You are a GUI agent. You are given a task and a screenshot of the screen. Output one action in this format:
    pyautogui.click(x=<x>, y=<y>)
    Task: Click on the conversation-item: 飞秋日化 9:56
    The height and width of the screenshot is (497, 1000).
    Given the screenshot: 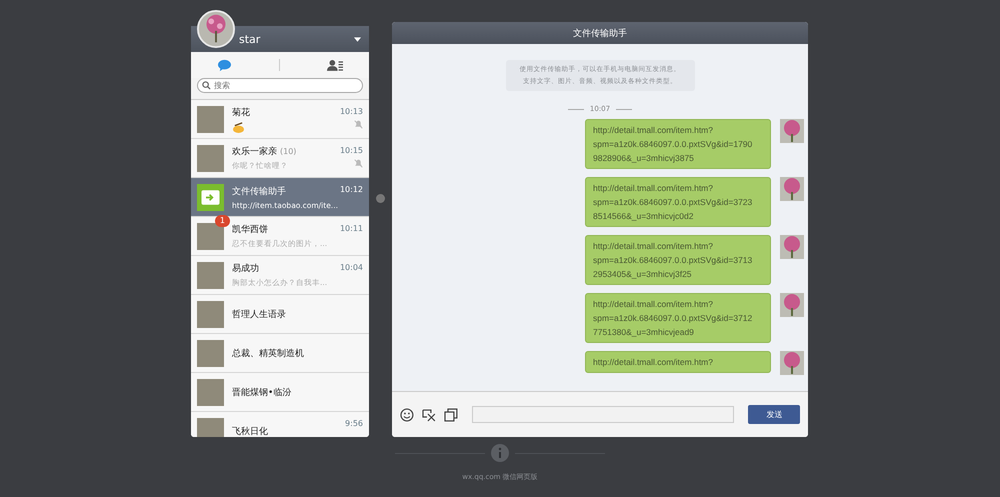 What is the action you would take?
    pyautogui.click(x=280, y=424)
    